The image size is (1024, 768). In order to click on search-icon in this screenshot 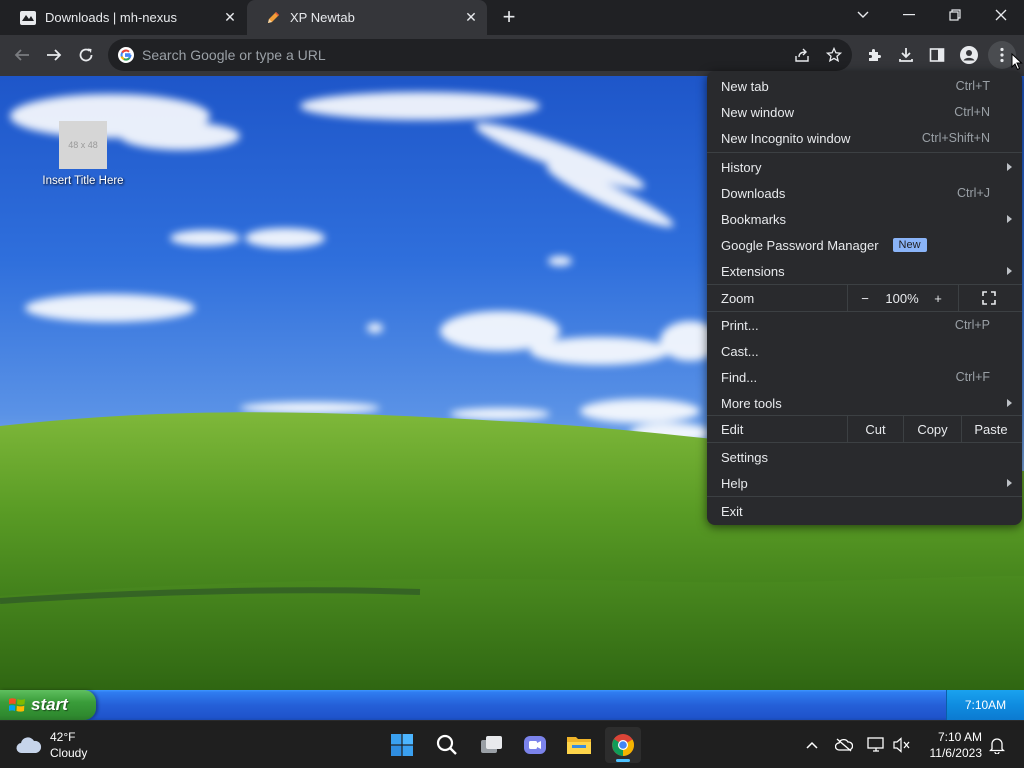, I will do `click(447, 745)`.